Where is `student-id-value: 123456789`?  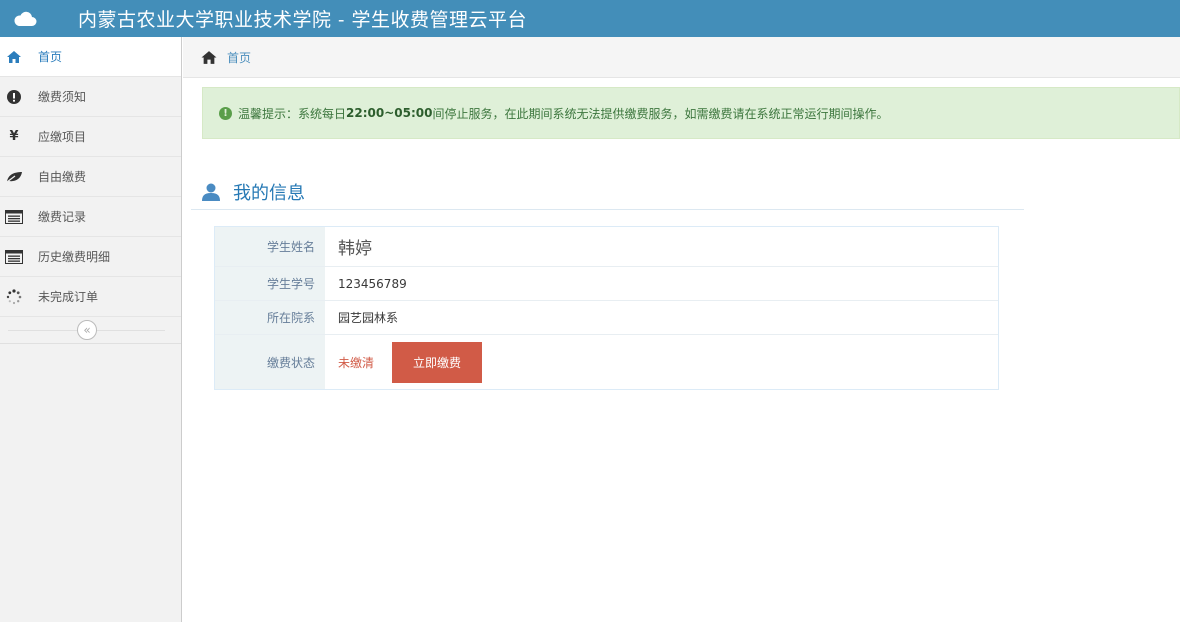
student-id-value: 123456789 is located at coordinates (372, 283).